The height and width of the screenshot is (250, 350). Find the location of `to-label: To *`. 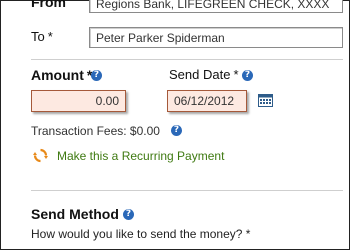

to-label: To * is located at coordinates (42, 36).